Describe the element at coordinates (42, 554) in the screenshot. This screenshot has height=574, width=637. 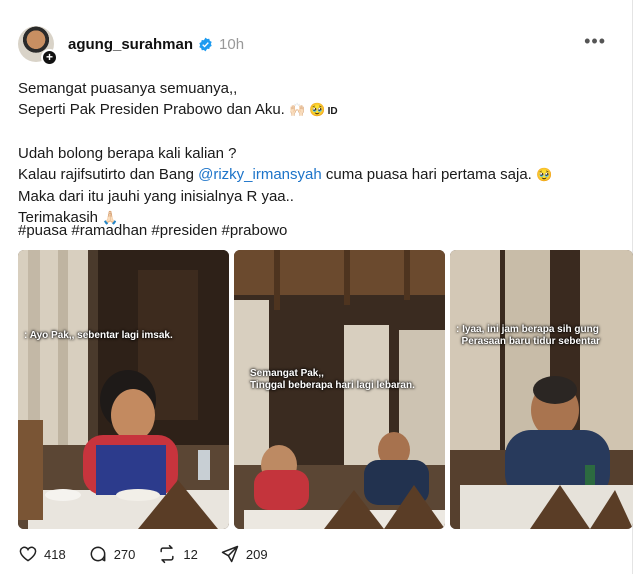
I see `like-button: 418` at that location.